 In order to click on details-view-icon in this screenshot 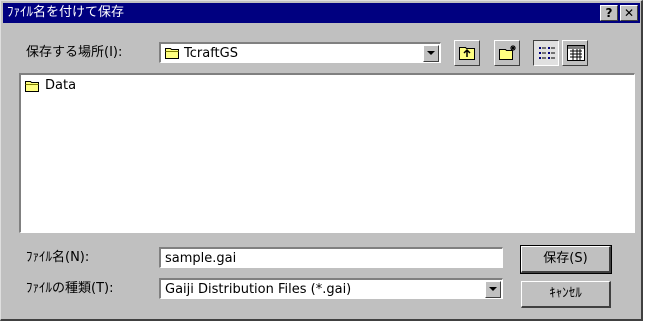, I will do `click(576, 53)`.